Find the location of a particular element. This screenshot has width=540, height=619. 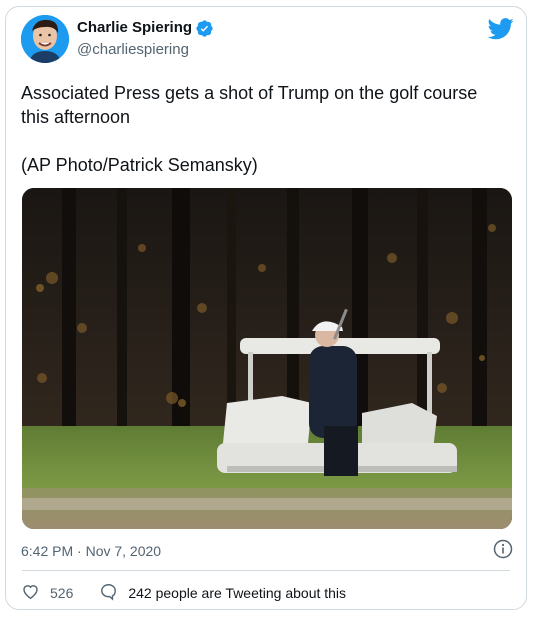

speech-bubble-icon is located at coordinates (108, 593).